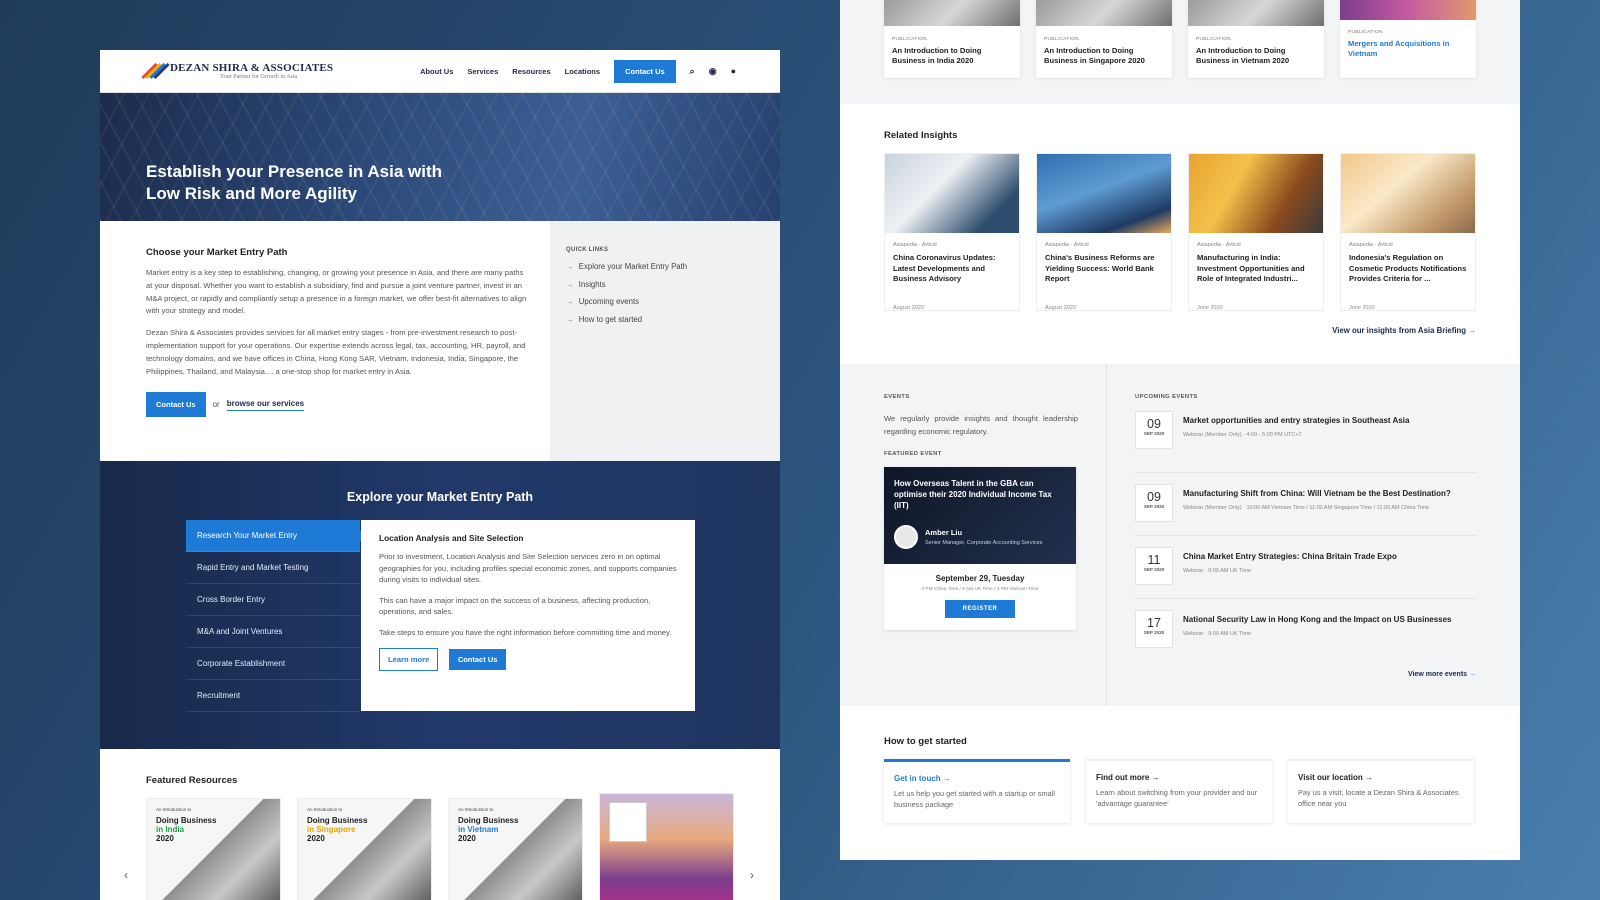 The height and width of the screenshot is (900, 1600). Describe the element at coordinates (440, 497) in the screenshot. I see `explore-heading: Explore your Market Entry Path` at that location.